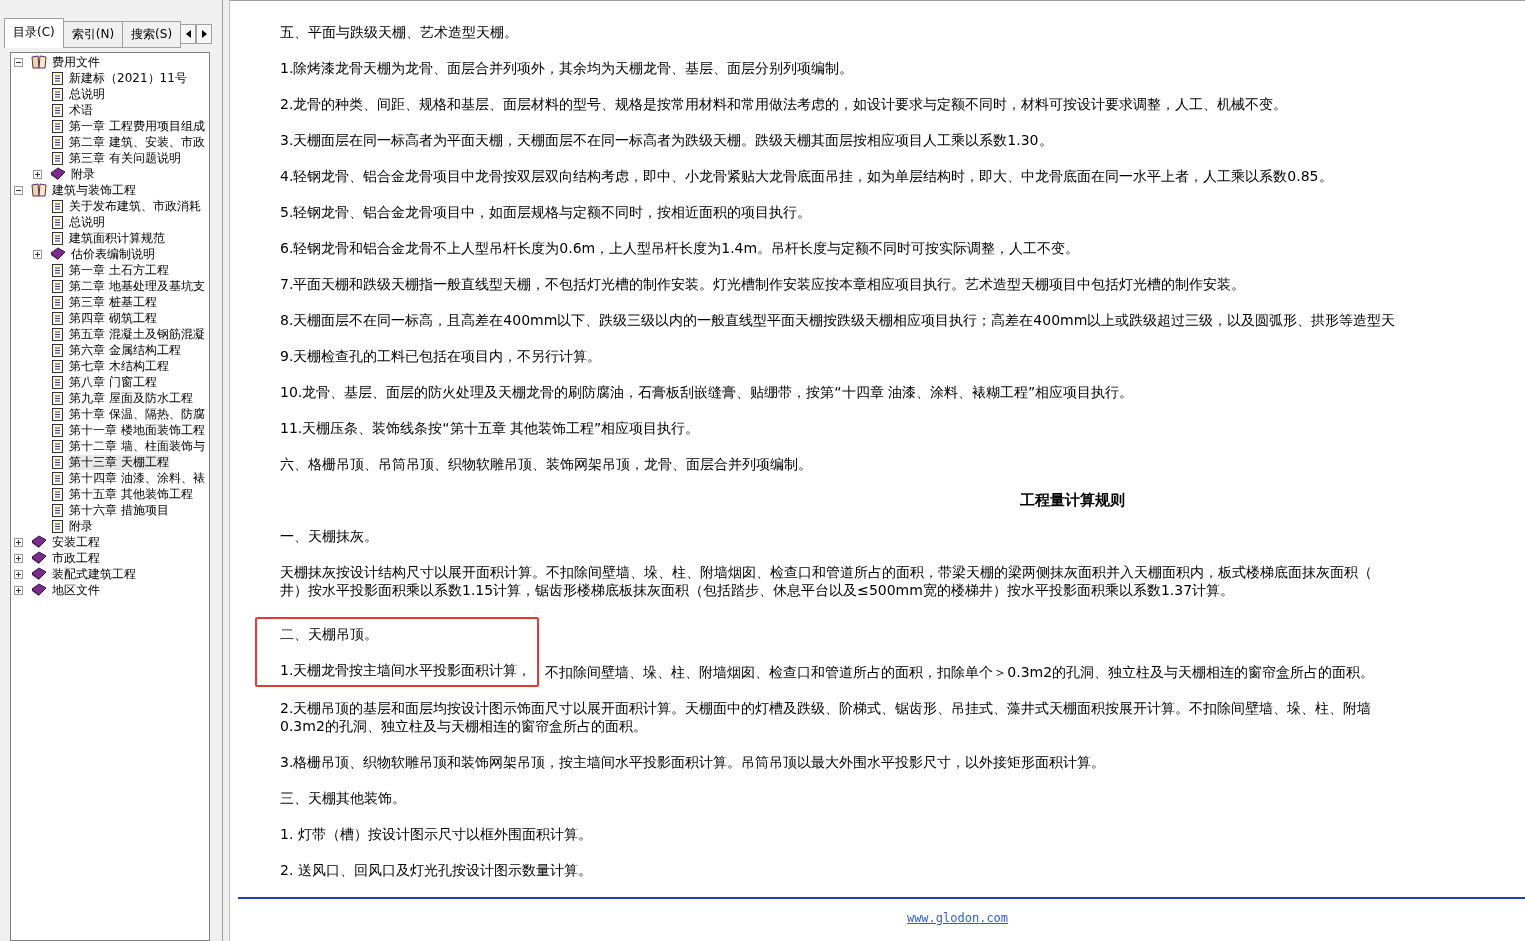 The width and height of the screenshot is (1525, 941). I want to click on nav-tab: 索引(N), so click(93, 34).